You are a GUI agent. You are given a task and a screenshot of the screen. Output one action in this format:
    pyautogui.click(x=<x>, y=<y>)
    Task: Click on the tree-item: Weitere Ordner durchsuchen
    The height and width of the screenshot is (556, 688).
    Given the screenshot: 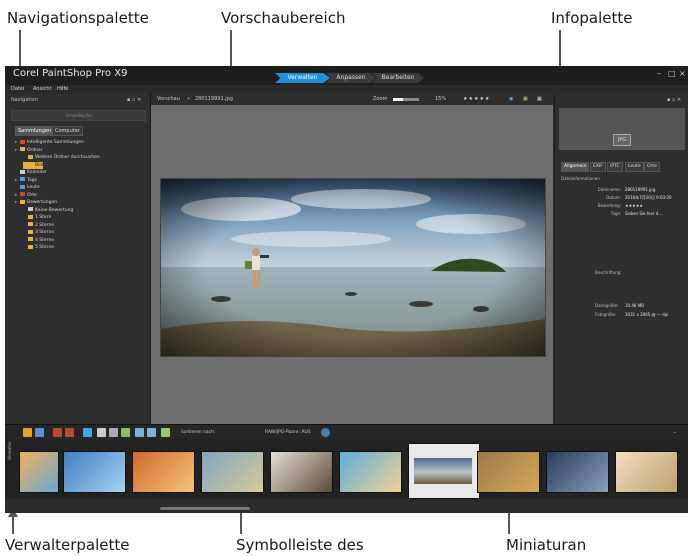 What is the action you would take?
    pyautogui.click(x=61, y=157)
    